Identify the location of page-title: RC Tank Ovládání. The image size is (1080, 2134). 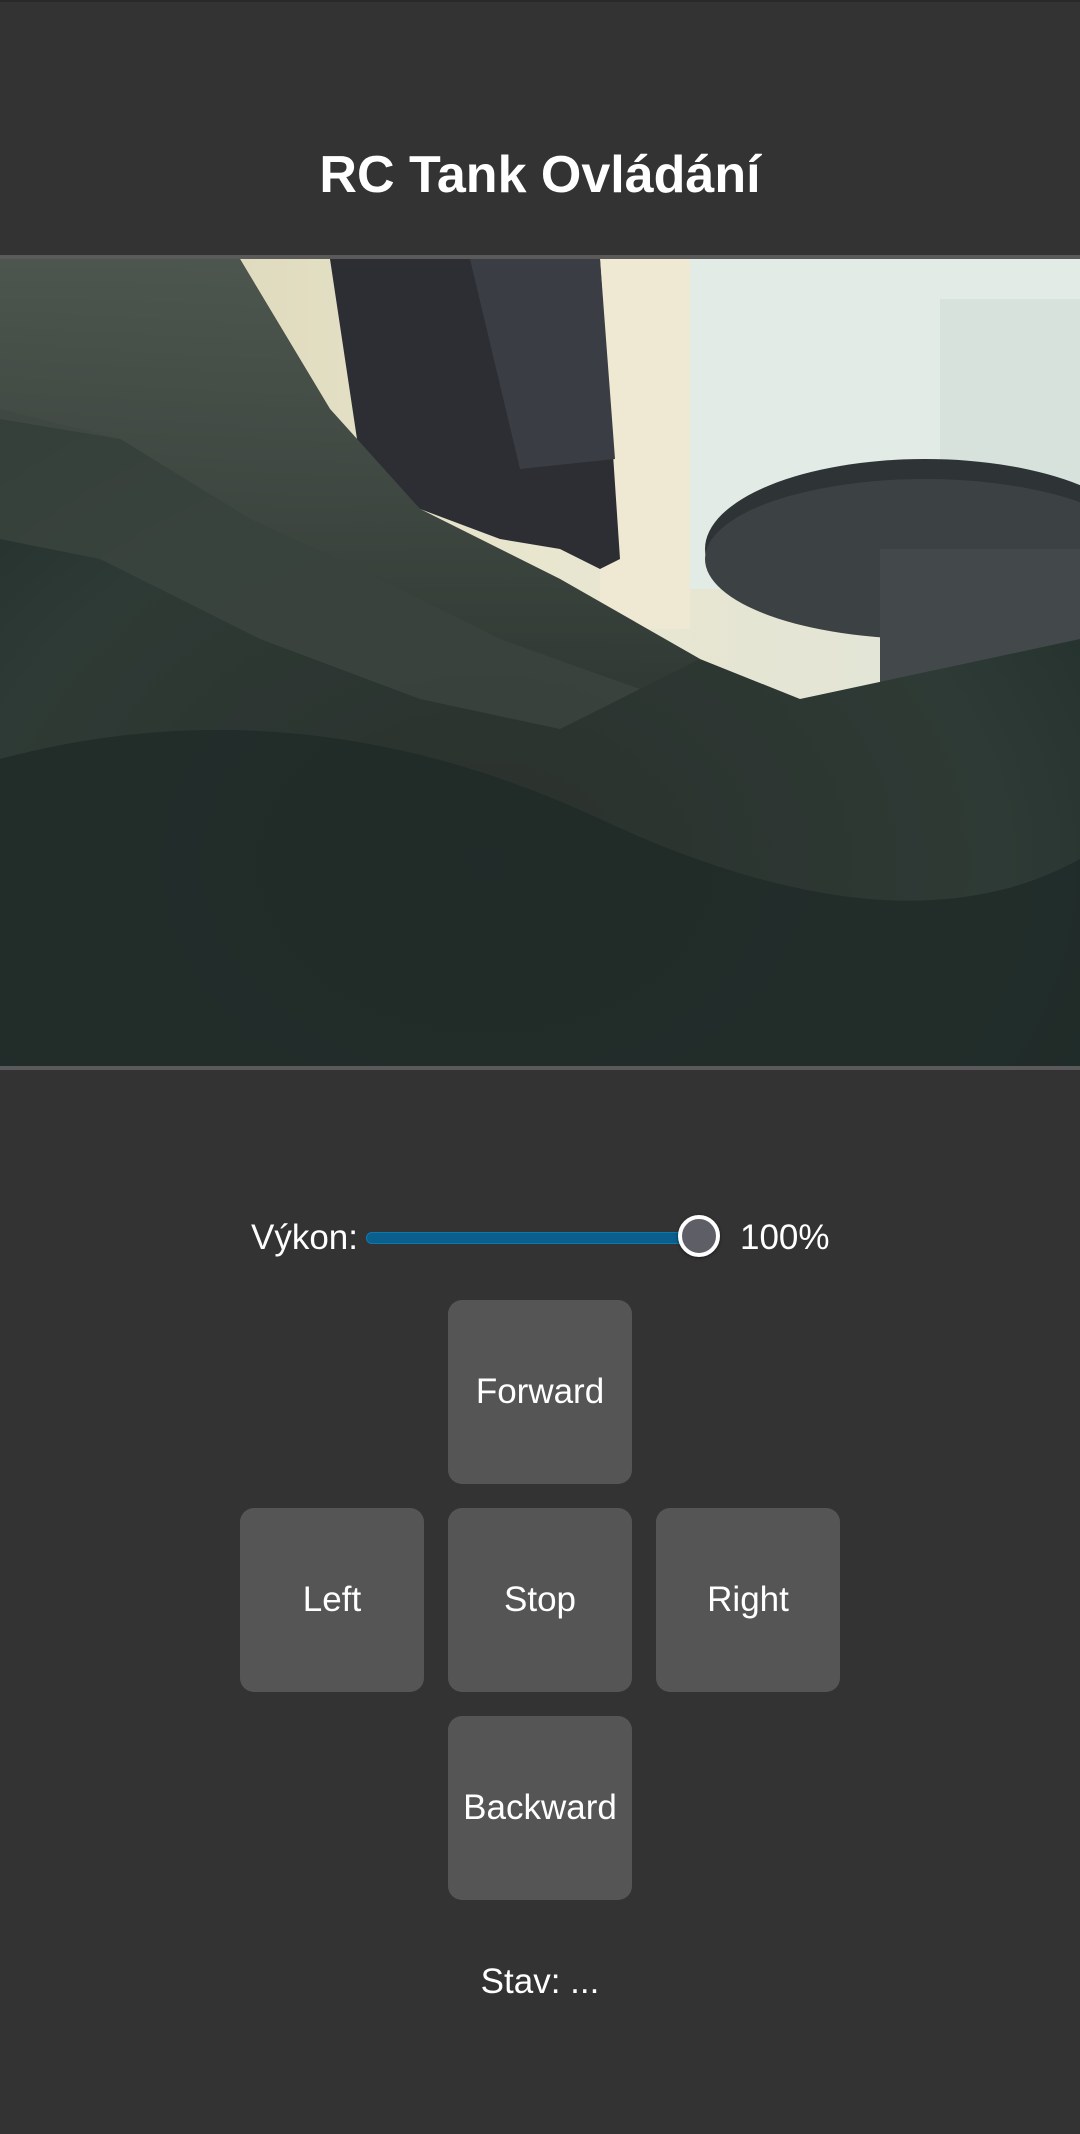
(540, 175).